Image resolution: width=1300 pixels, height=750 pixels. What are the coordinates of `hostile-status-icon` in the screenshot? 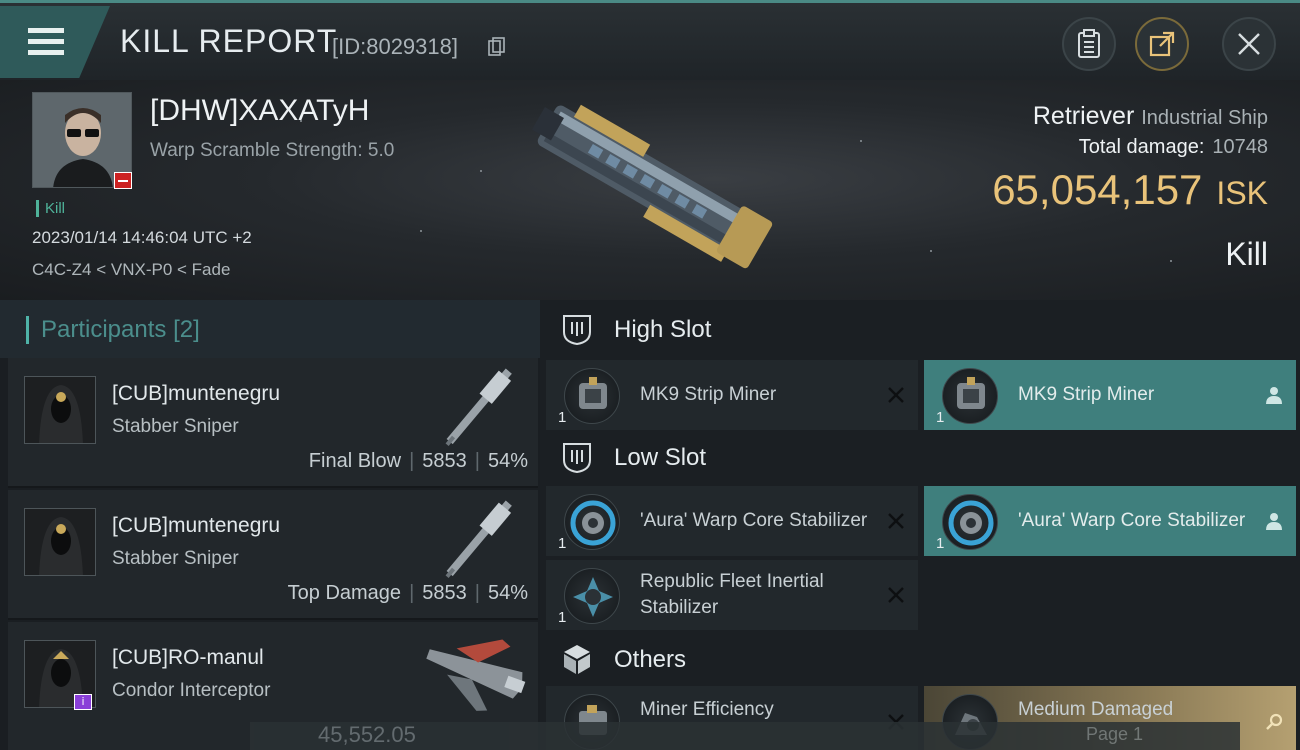 It's located at (123, 180).